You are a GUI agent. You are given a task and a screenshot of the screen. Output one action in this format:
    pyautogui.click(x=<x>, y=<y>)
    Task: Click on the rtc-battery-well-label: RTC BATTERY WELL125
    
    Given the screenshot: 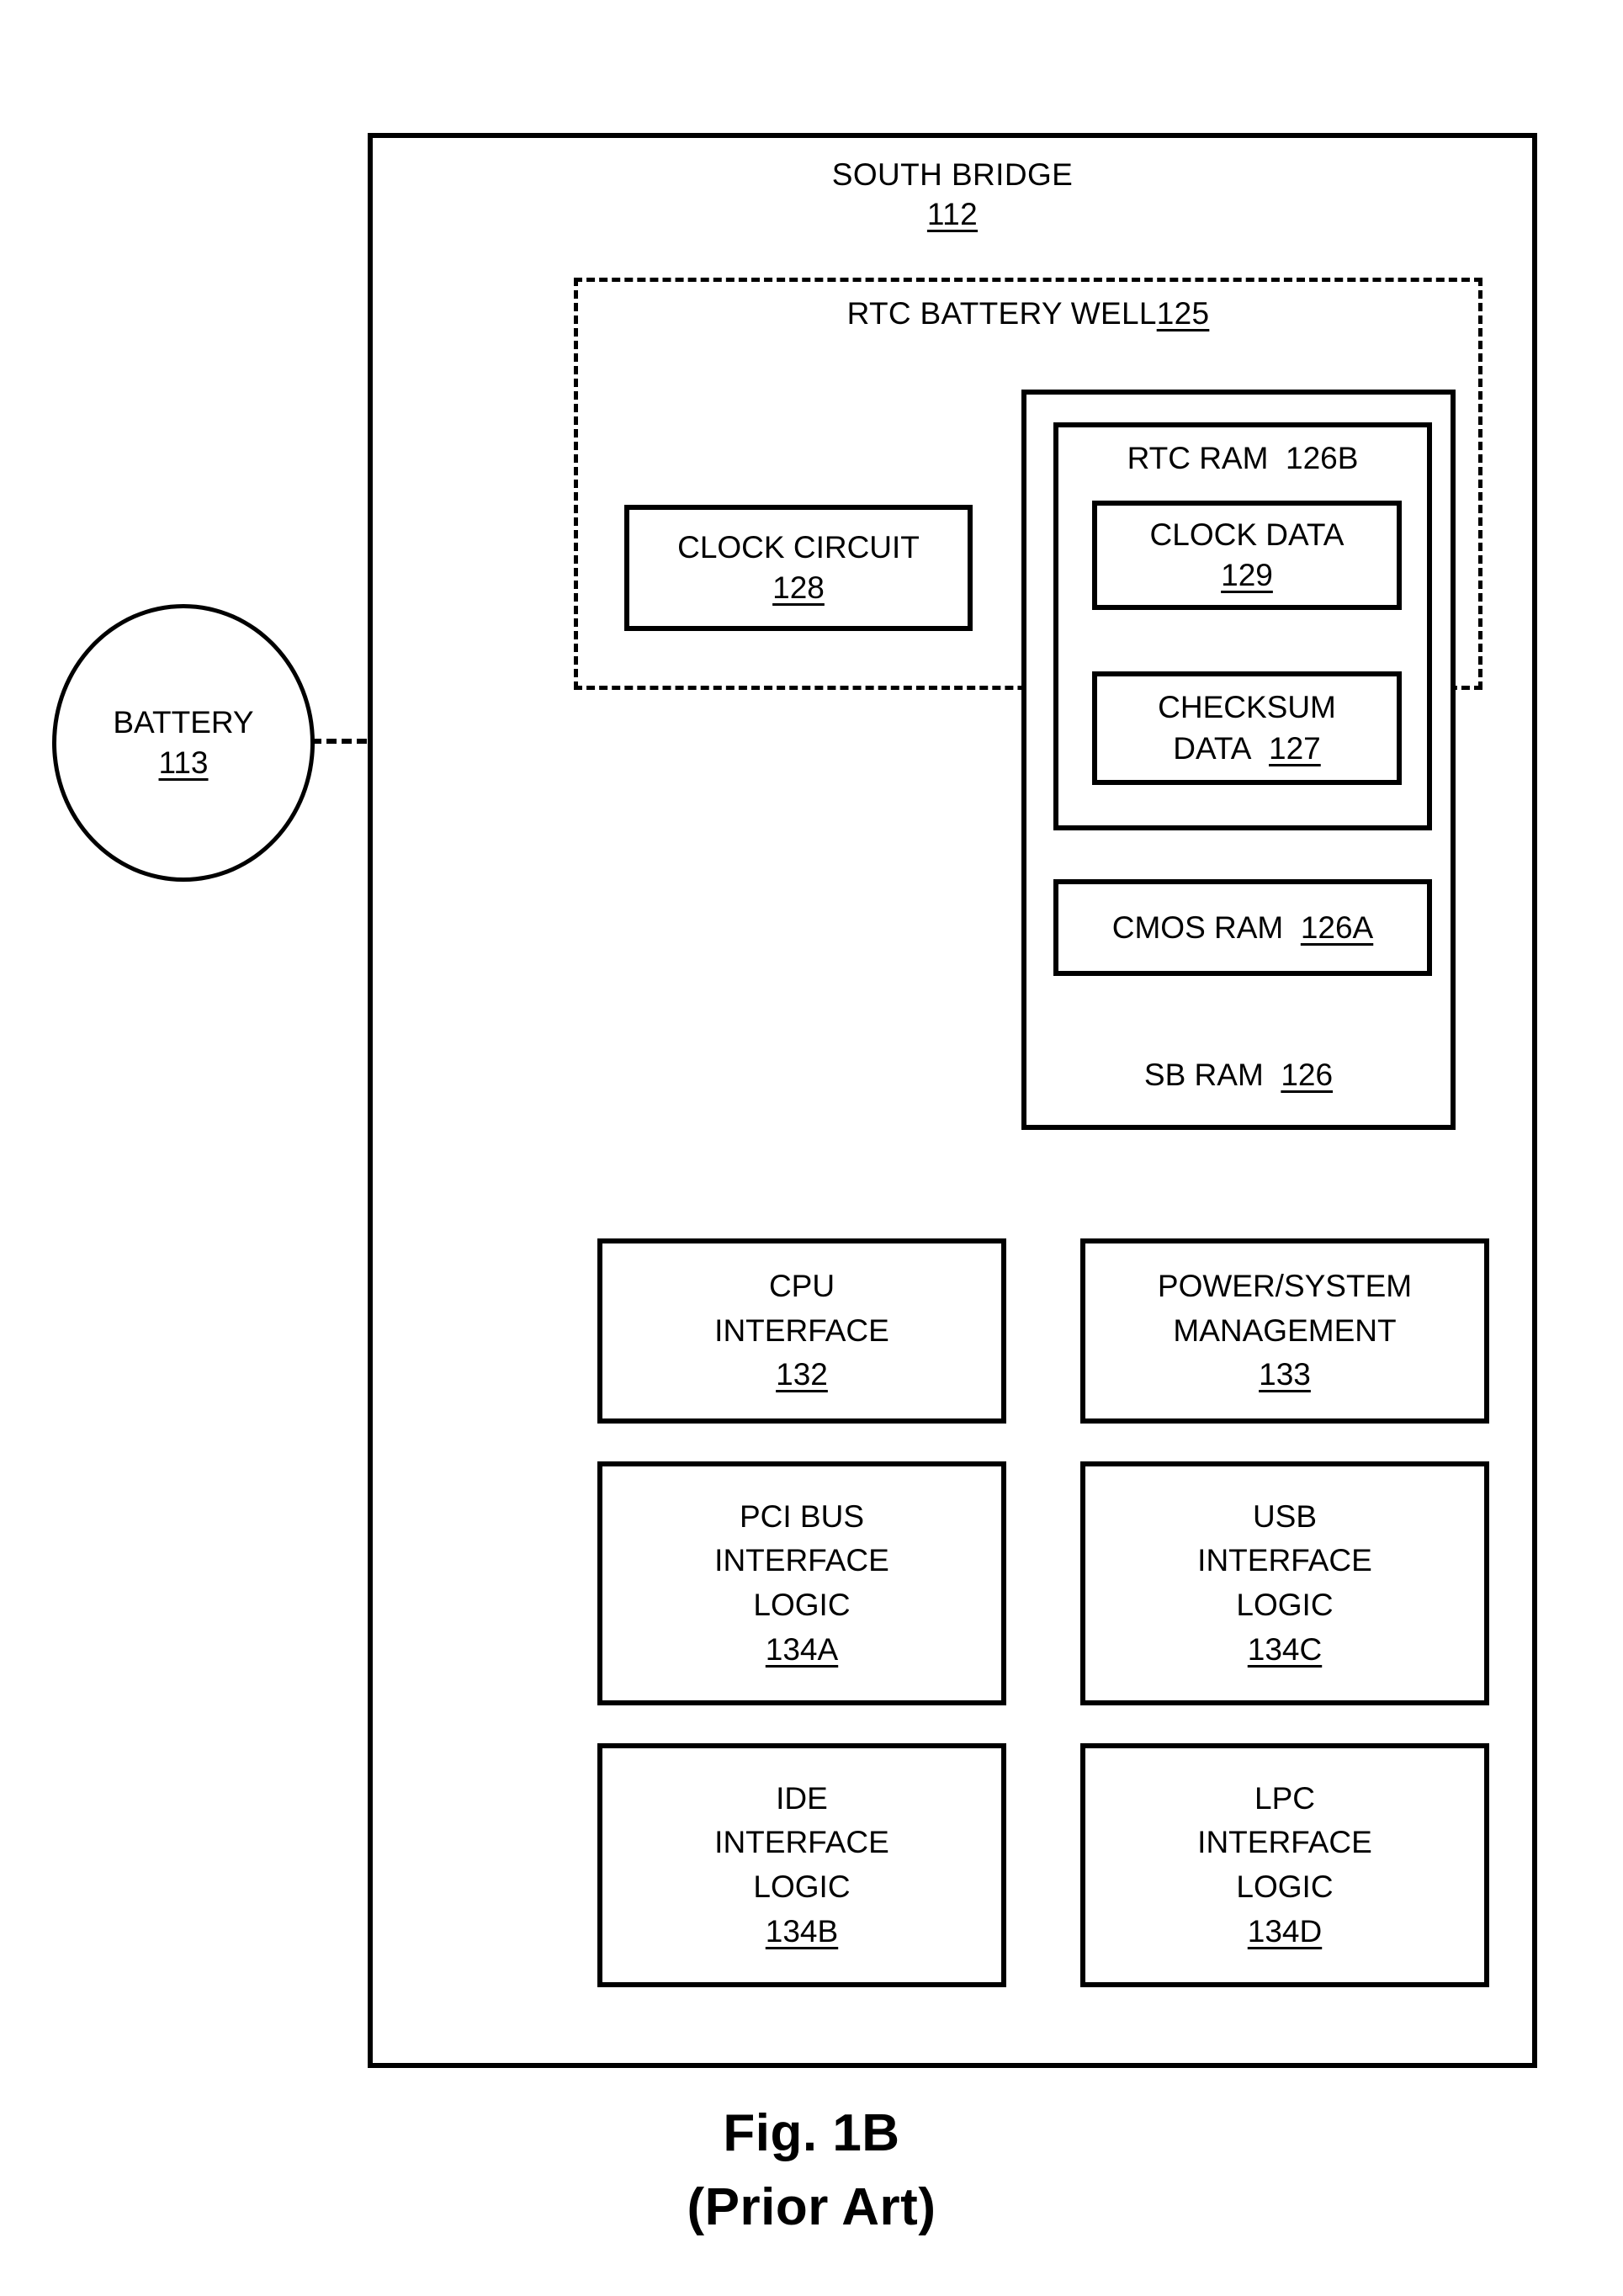 What is the action you would take?
    pyautogui.click(x=1028, y=314)
    